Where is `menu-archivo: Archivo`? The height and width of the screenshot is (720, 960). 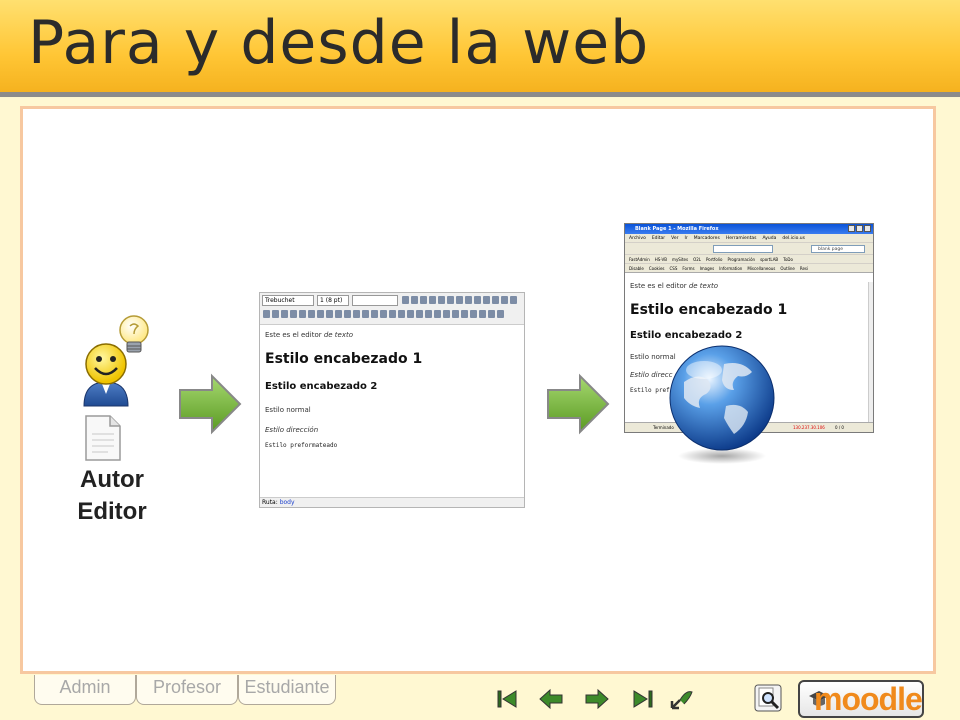
menu-archivo: Archivo is located at coordinates (637, 238).